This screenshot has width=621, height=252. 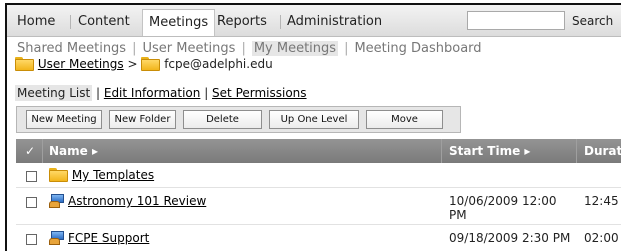 What do you see at coordinates (142, 119) in the screenshot?
I see `new-folder-button: New Folder` at bounding box center [142, 119].